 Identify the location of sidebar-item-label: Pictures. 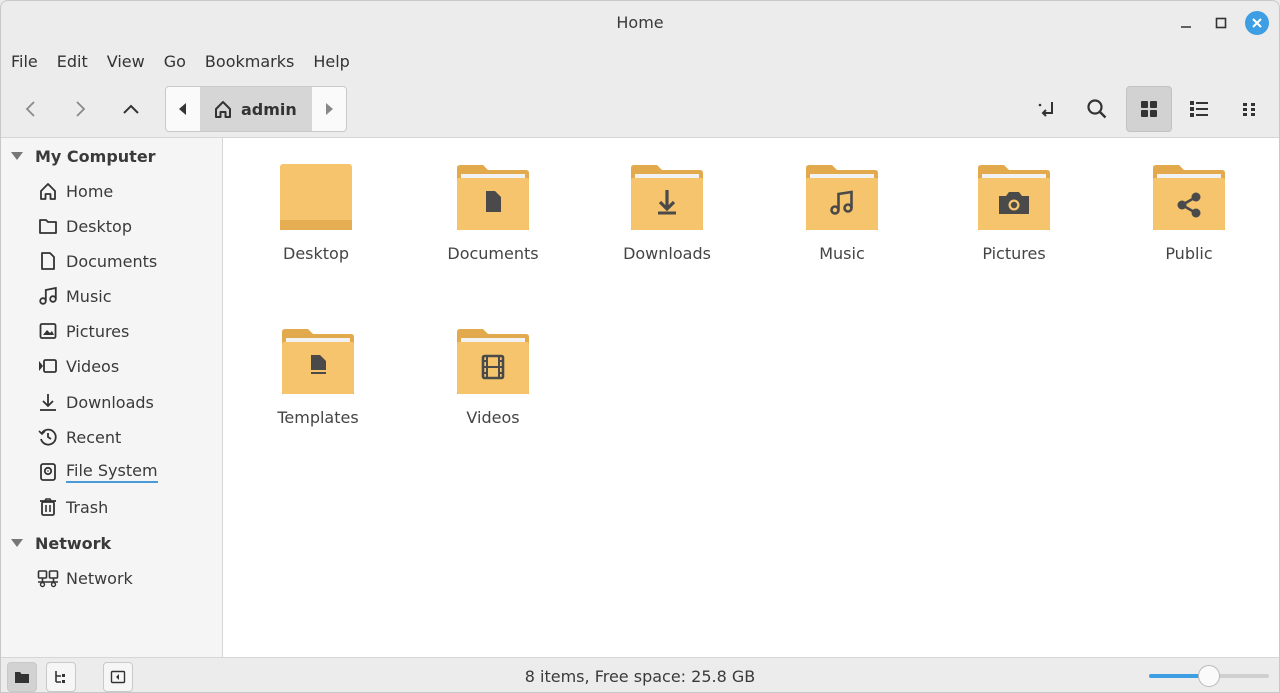
(98, 331).